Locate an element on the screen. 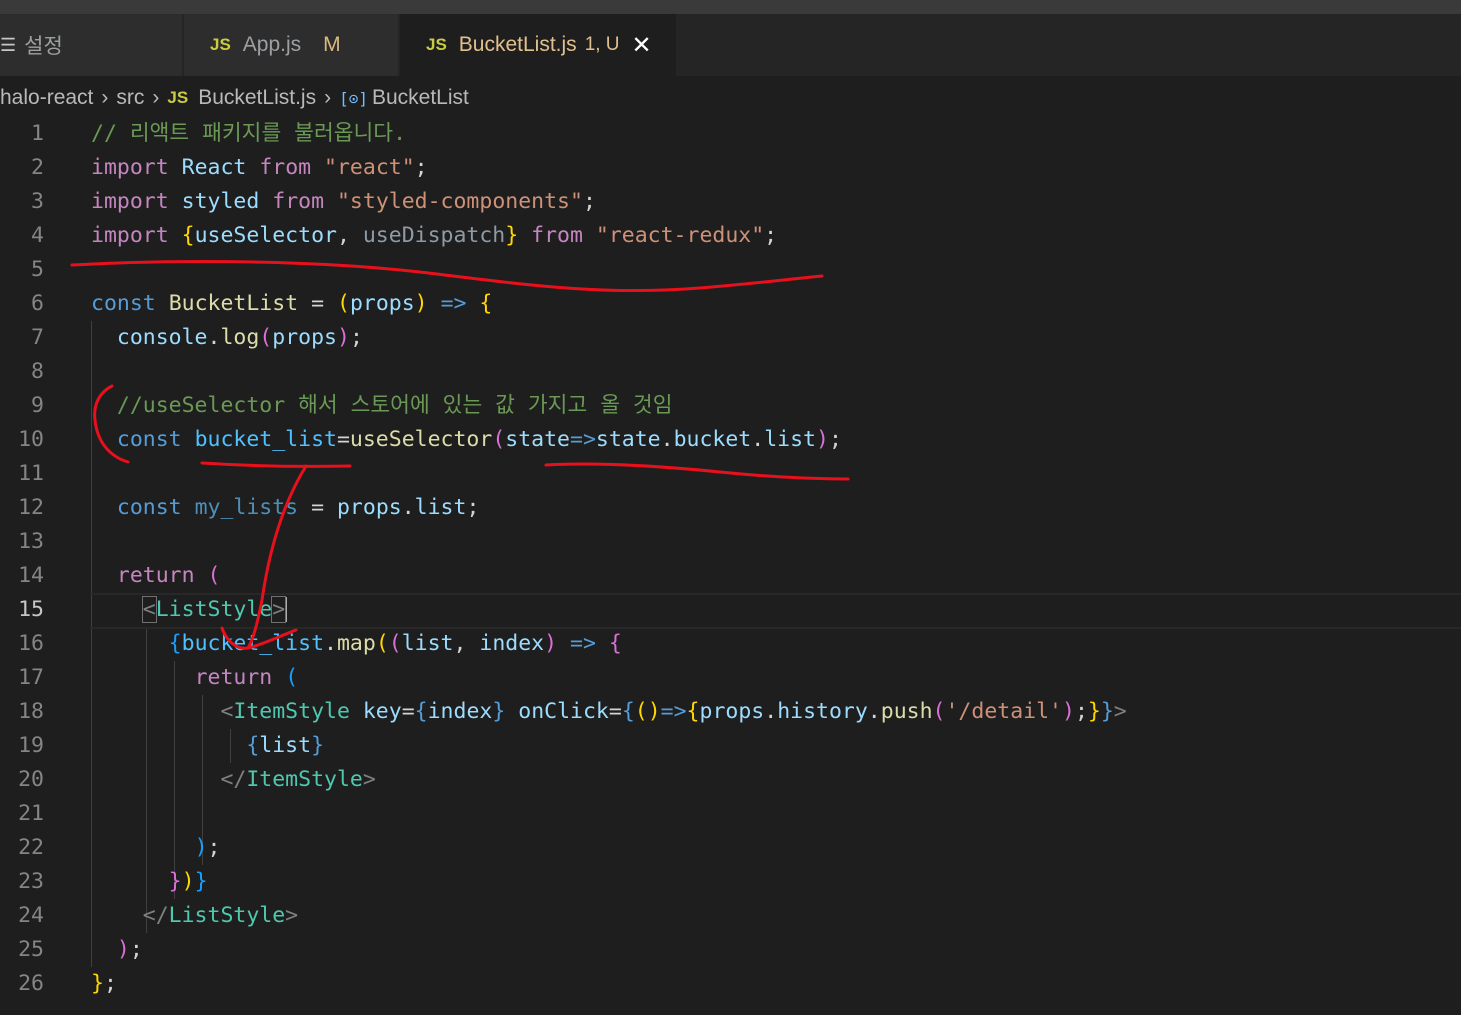  tab-app-js: JS App.js M is located at coordinates (291, 45).